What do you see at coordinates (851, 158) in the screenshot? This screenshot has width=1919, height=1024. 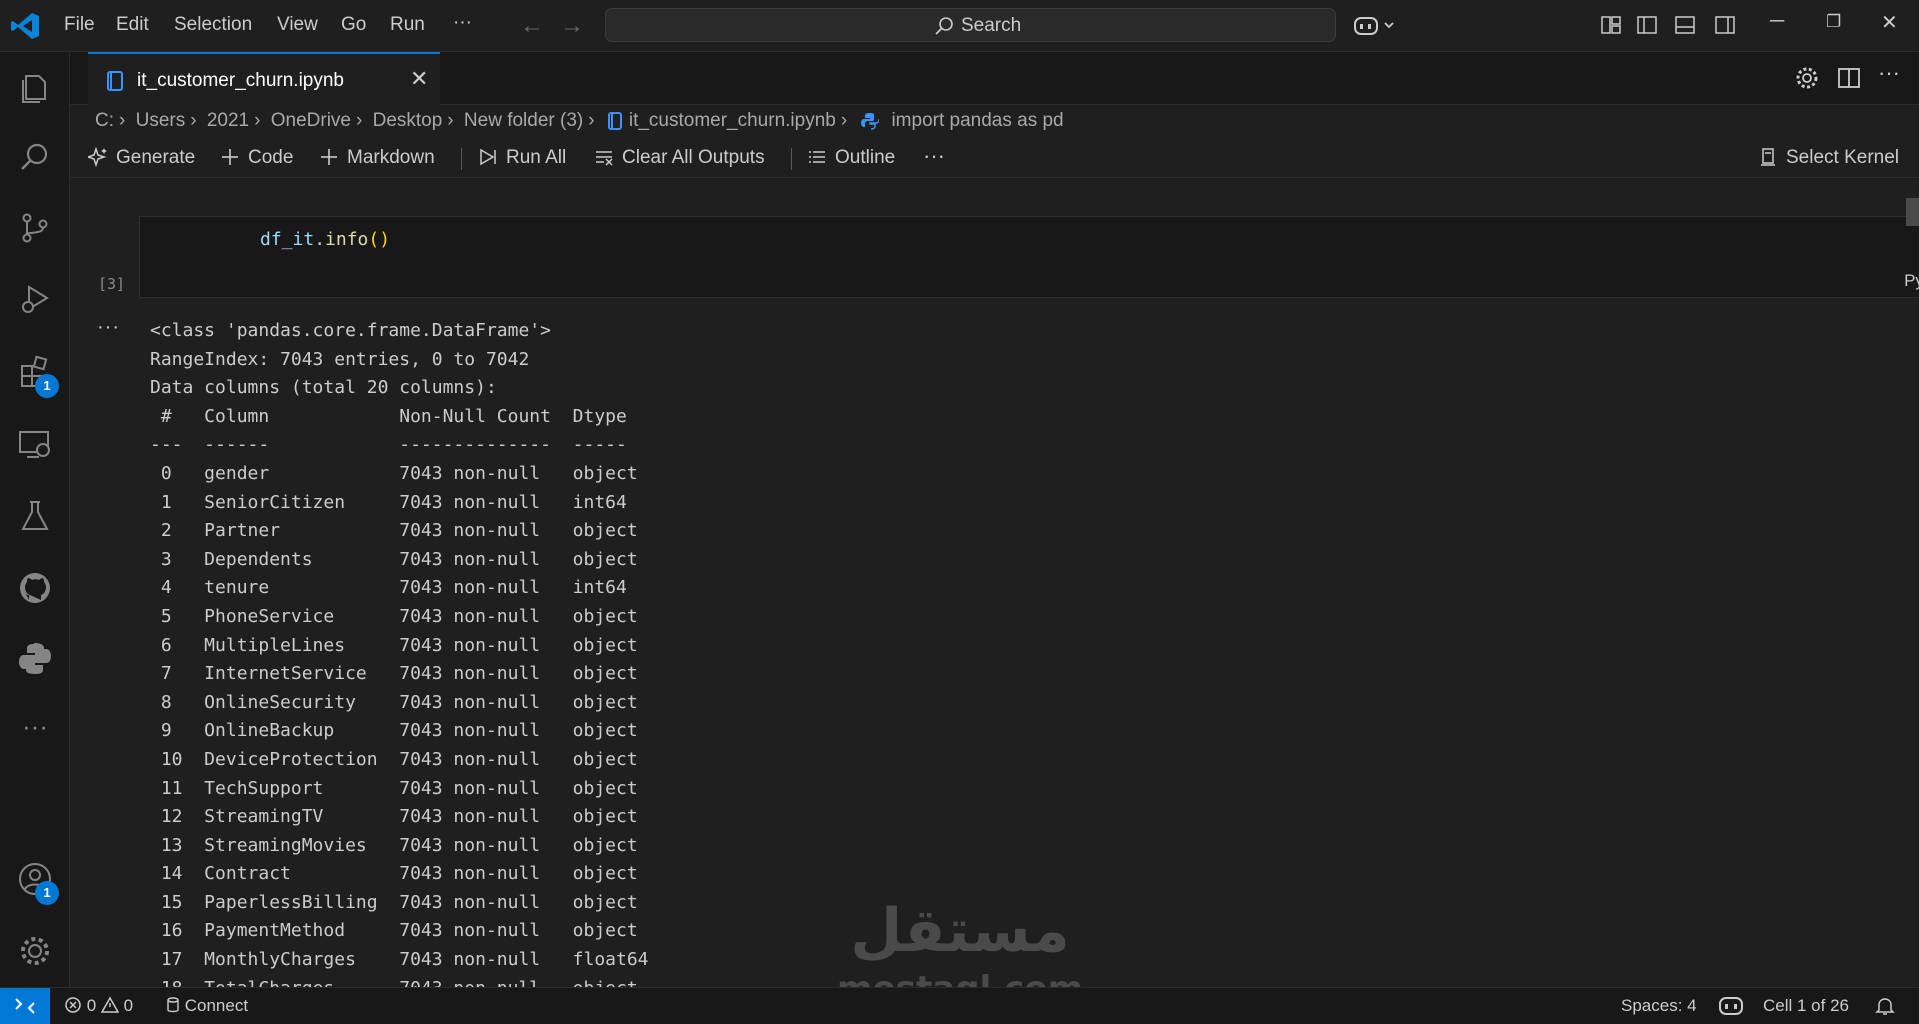 I see `outline-button: Outline` at bounding box center [851, 158].